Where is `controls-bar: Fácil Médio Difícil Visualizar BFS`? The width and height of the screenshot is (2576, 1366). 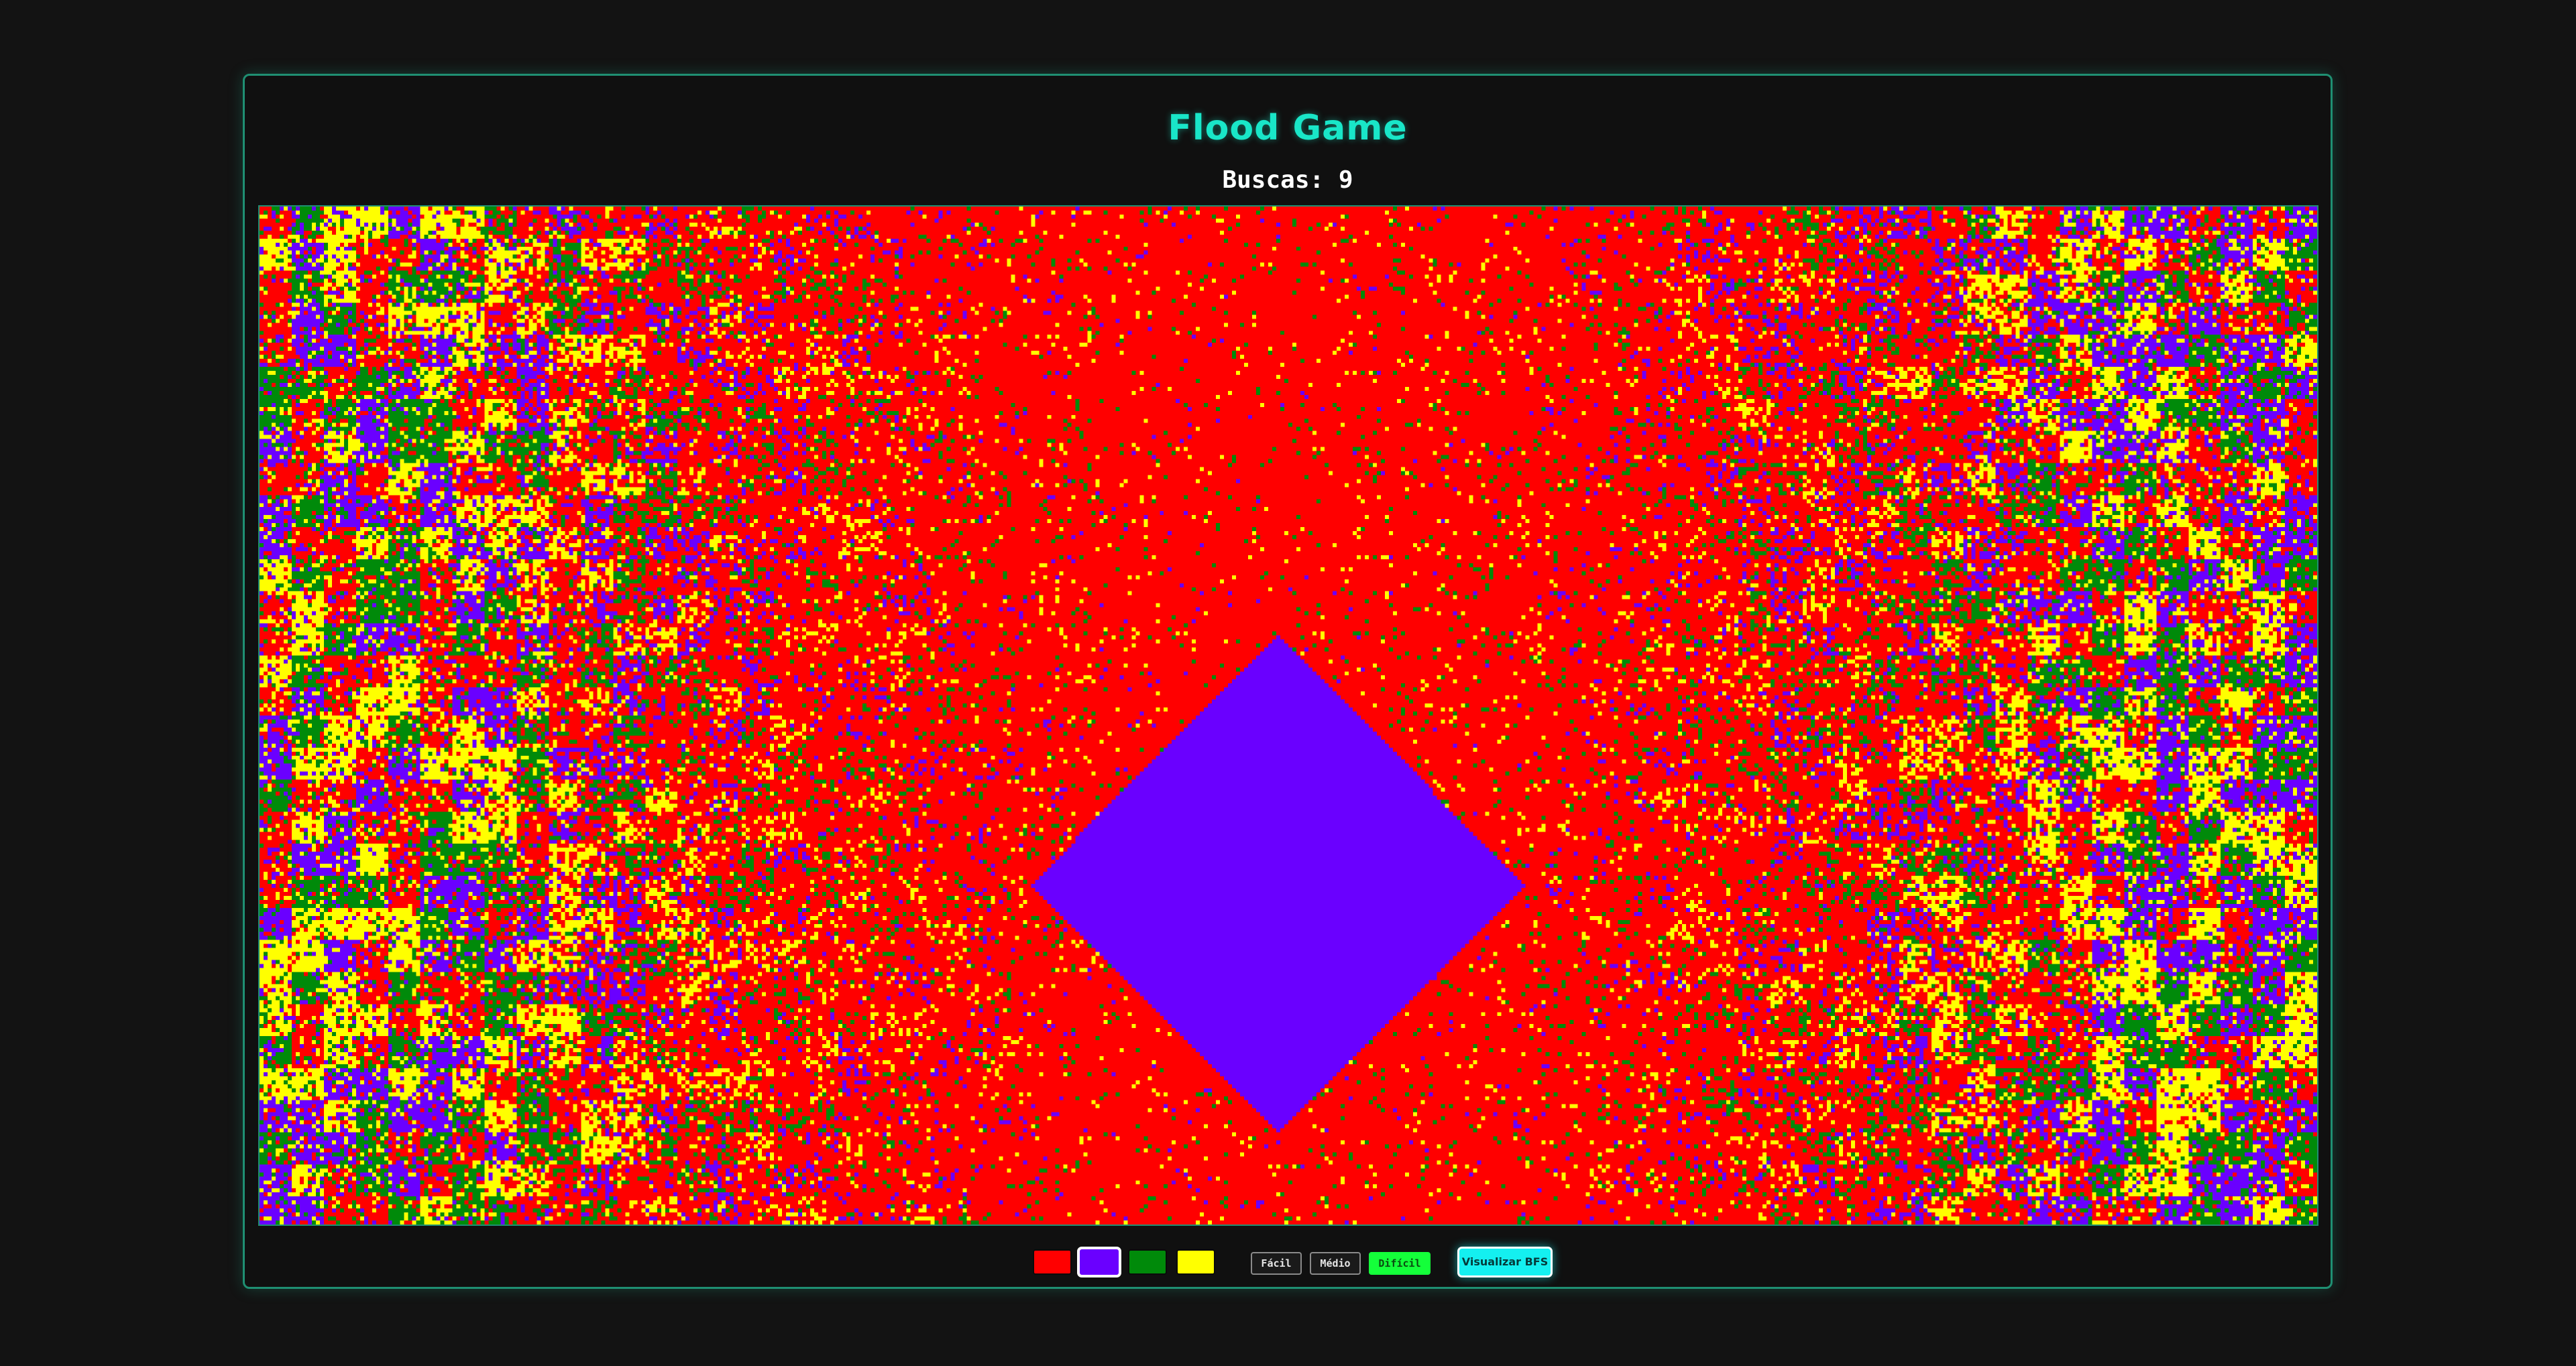 controls-bar: Fácil Médio Difícil Visualizar BFS is located at coordinates (1288, 1264).